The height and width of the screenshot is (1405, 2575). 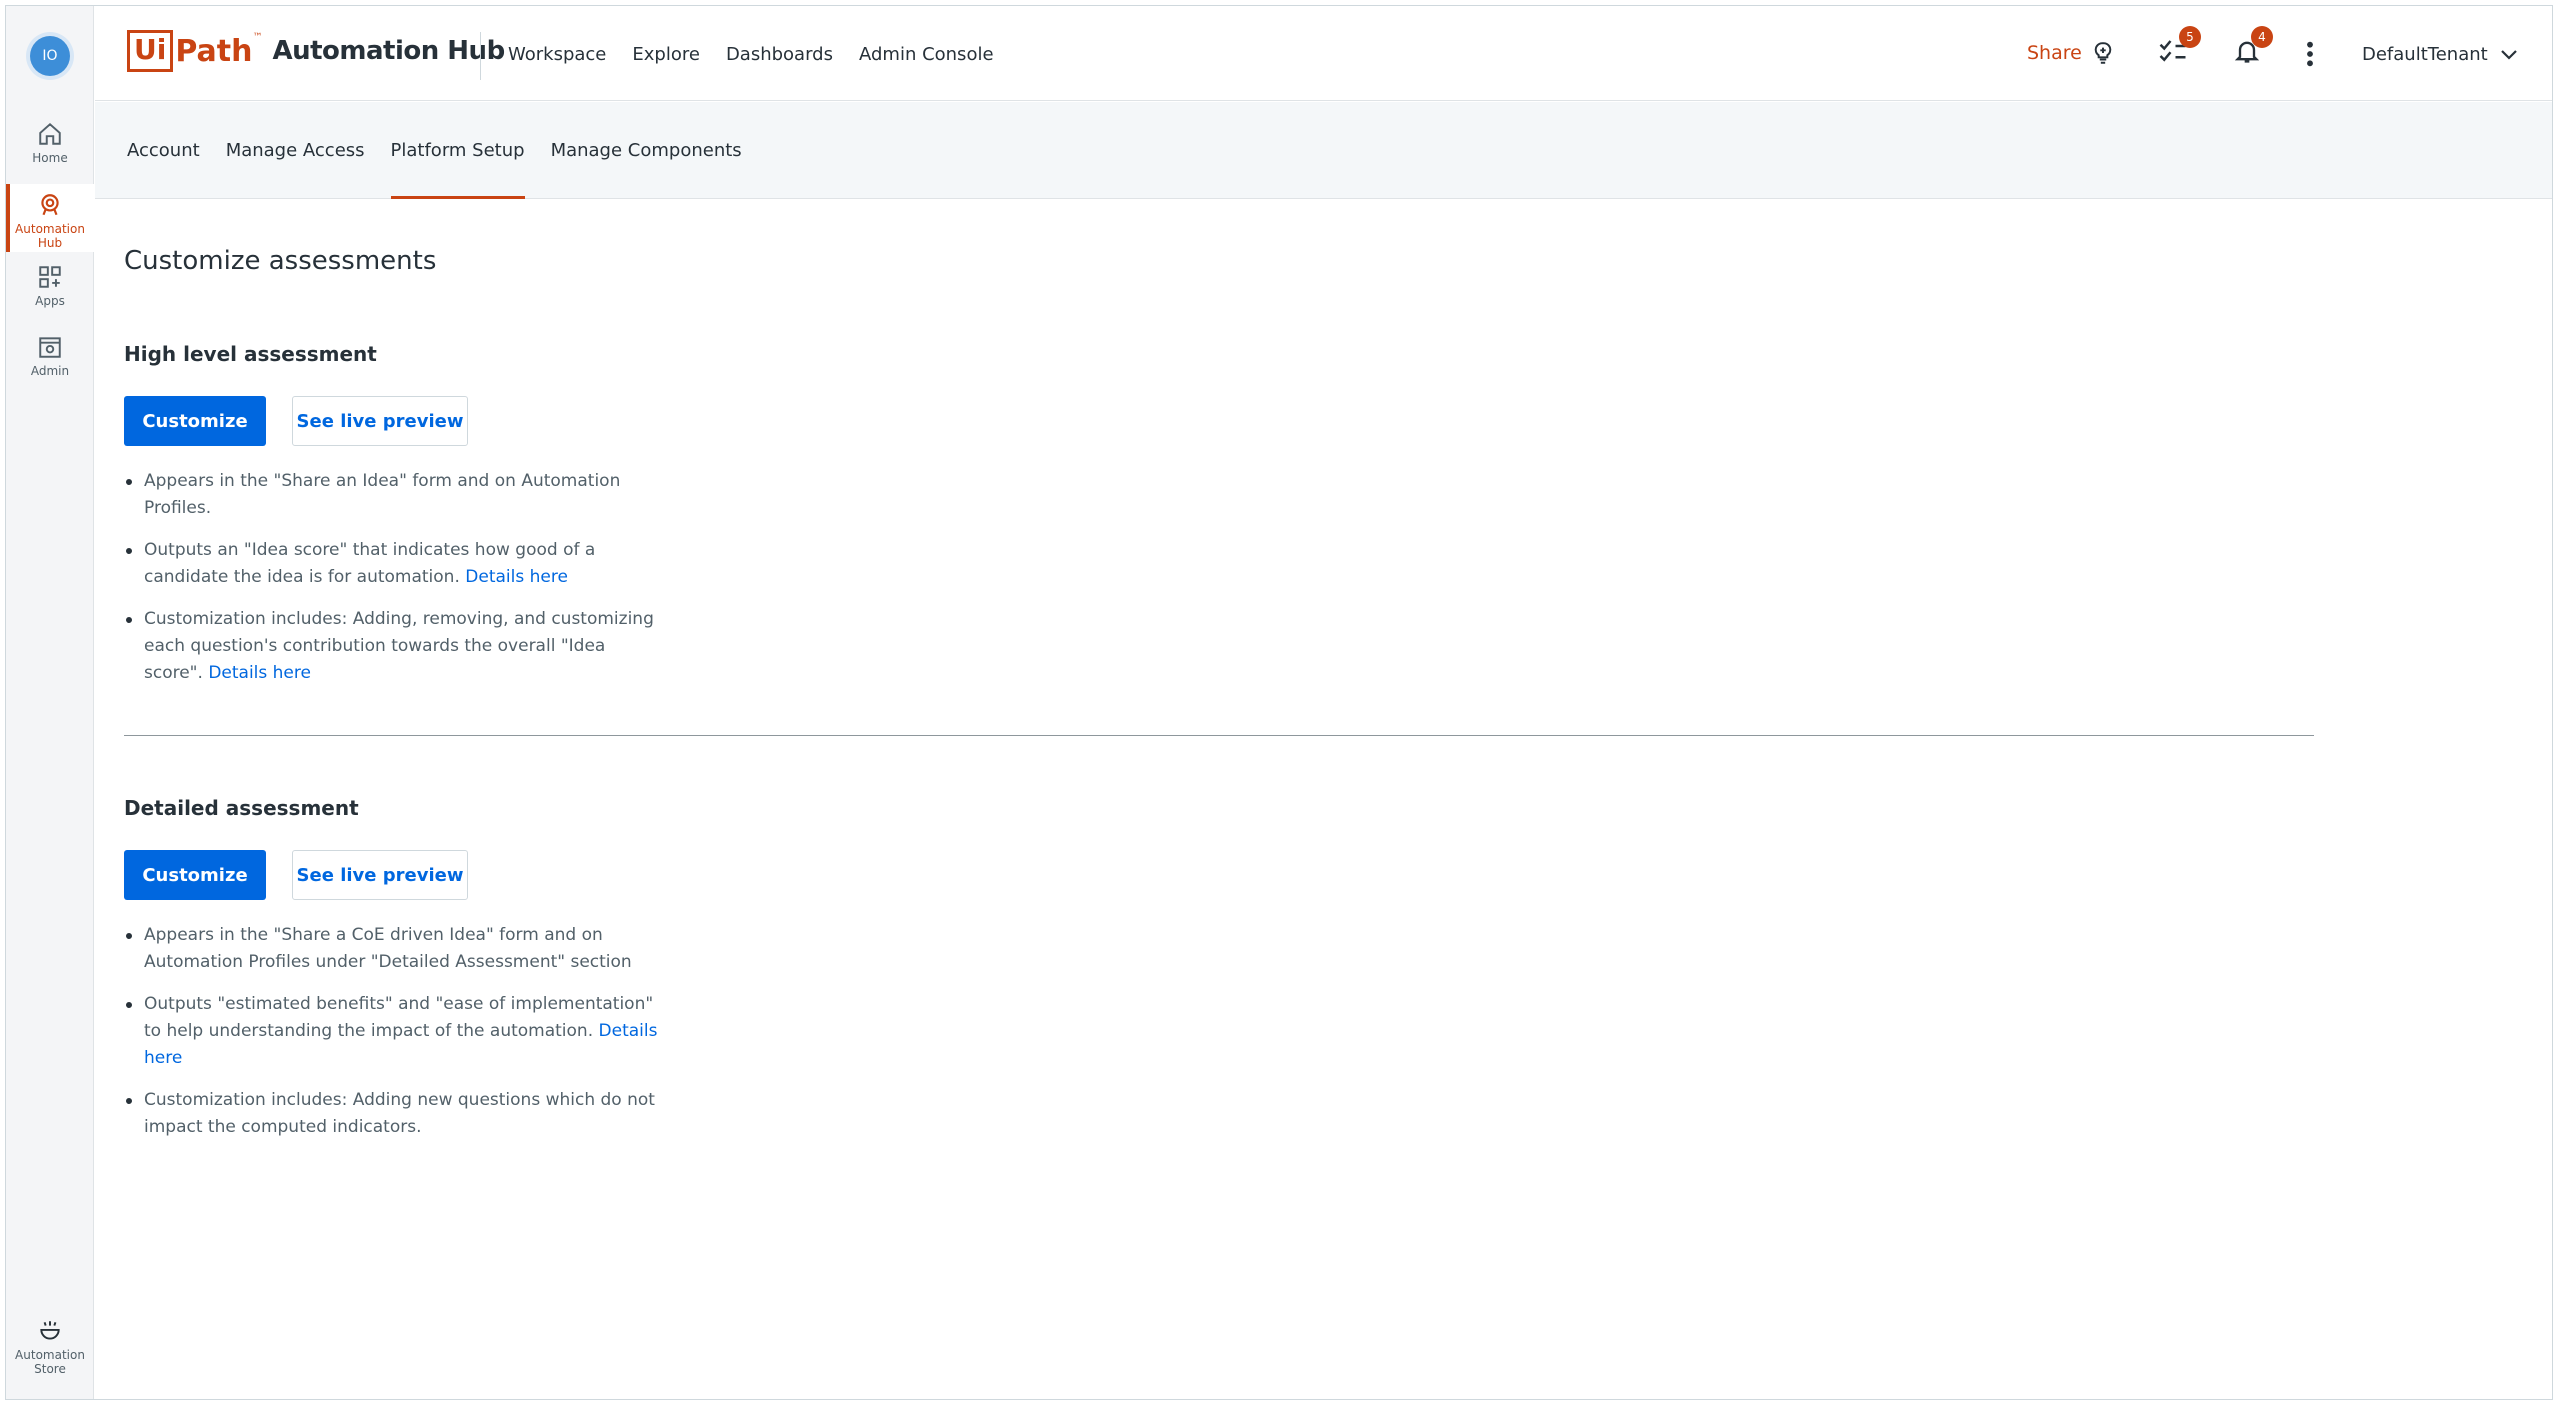 I want to click on admin-icon, so click(x=50, y=347).